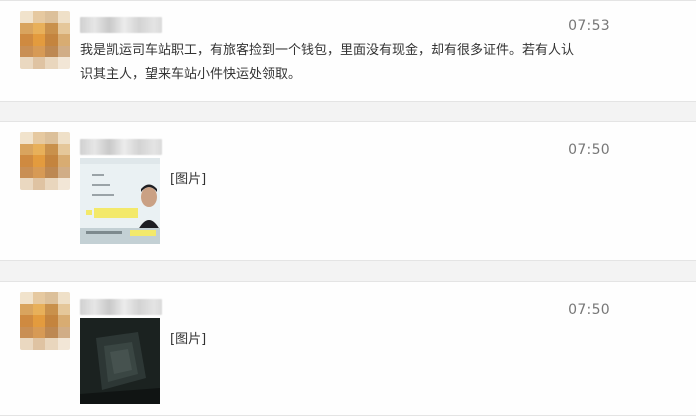 This screenshot has width=696, height=416. I want to click on dark-wallet-photo-icon, so click(120, 361).